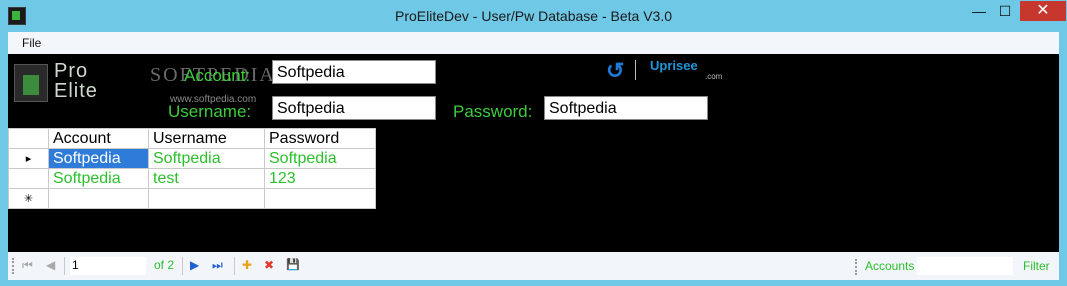 The width and height of the screenshot is (1067, 286). Describe the element at coordinates (206, 138) in the screenshot. I see `column-header-username: Username` at that location.